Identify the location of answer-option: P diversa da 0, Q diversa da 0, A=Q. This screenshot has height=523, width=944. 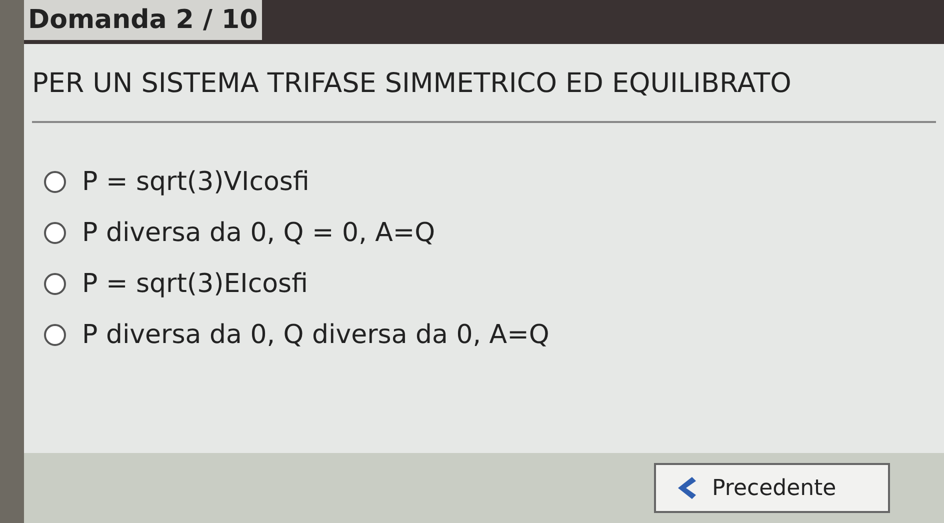
(297, 335).